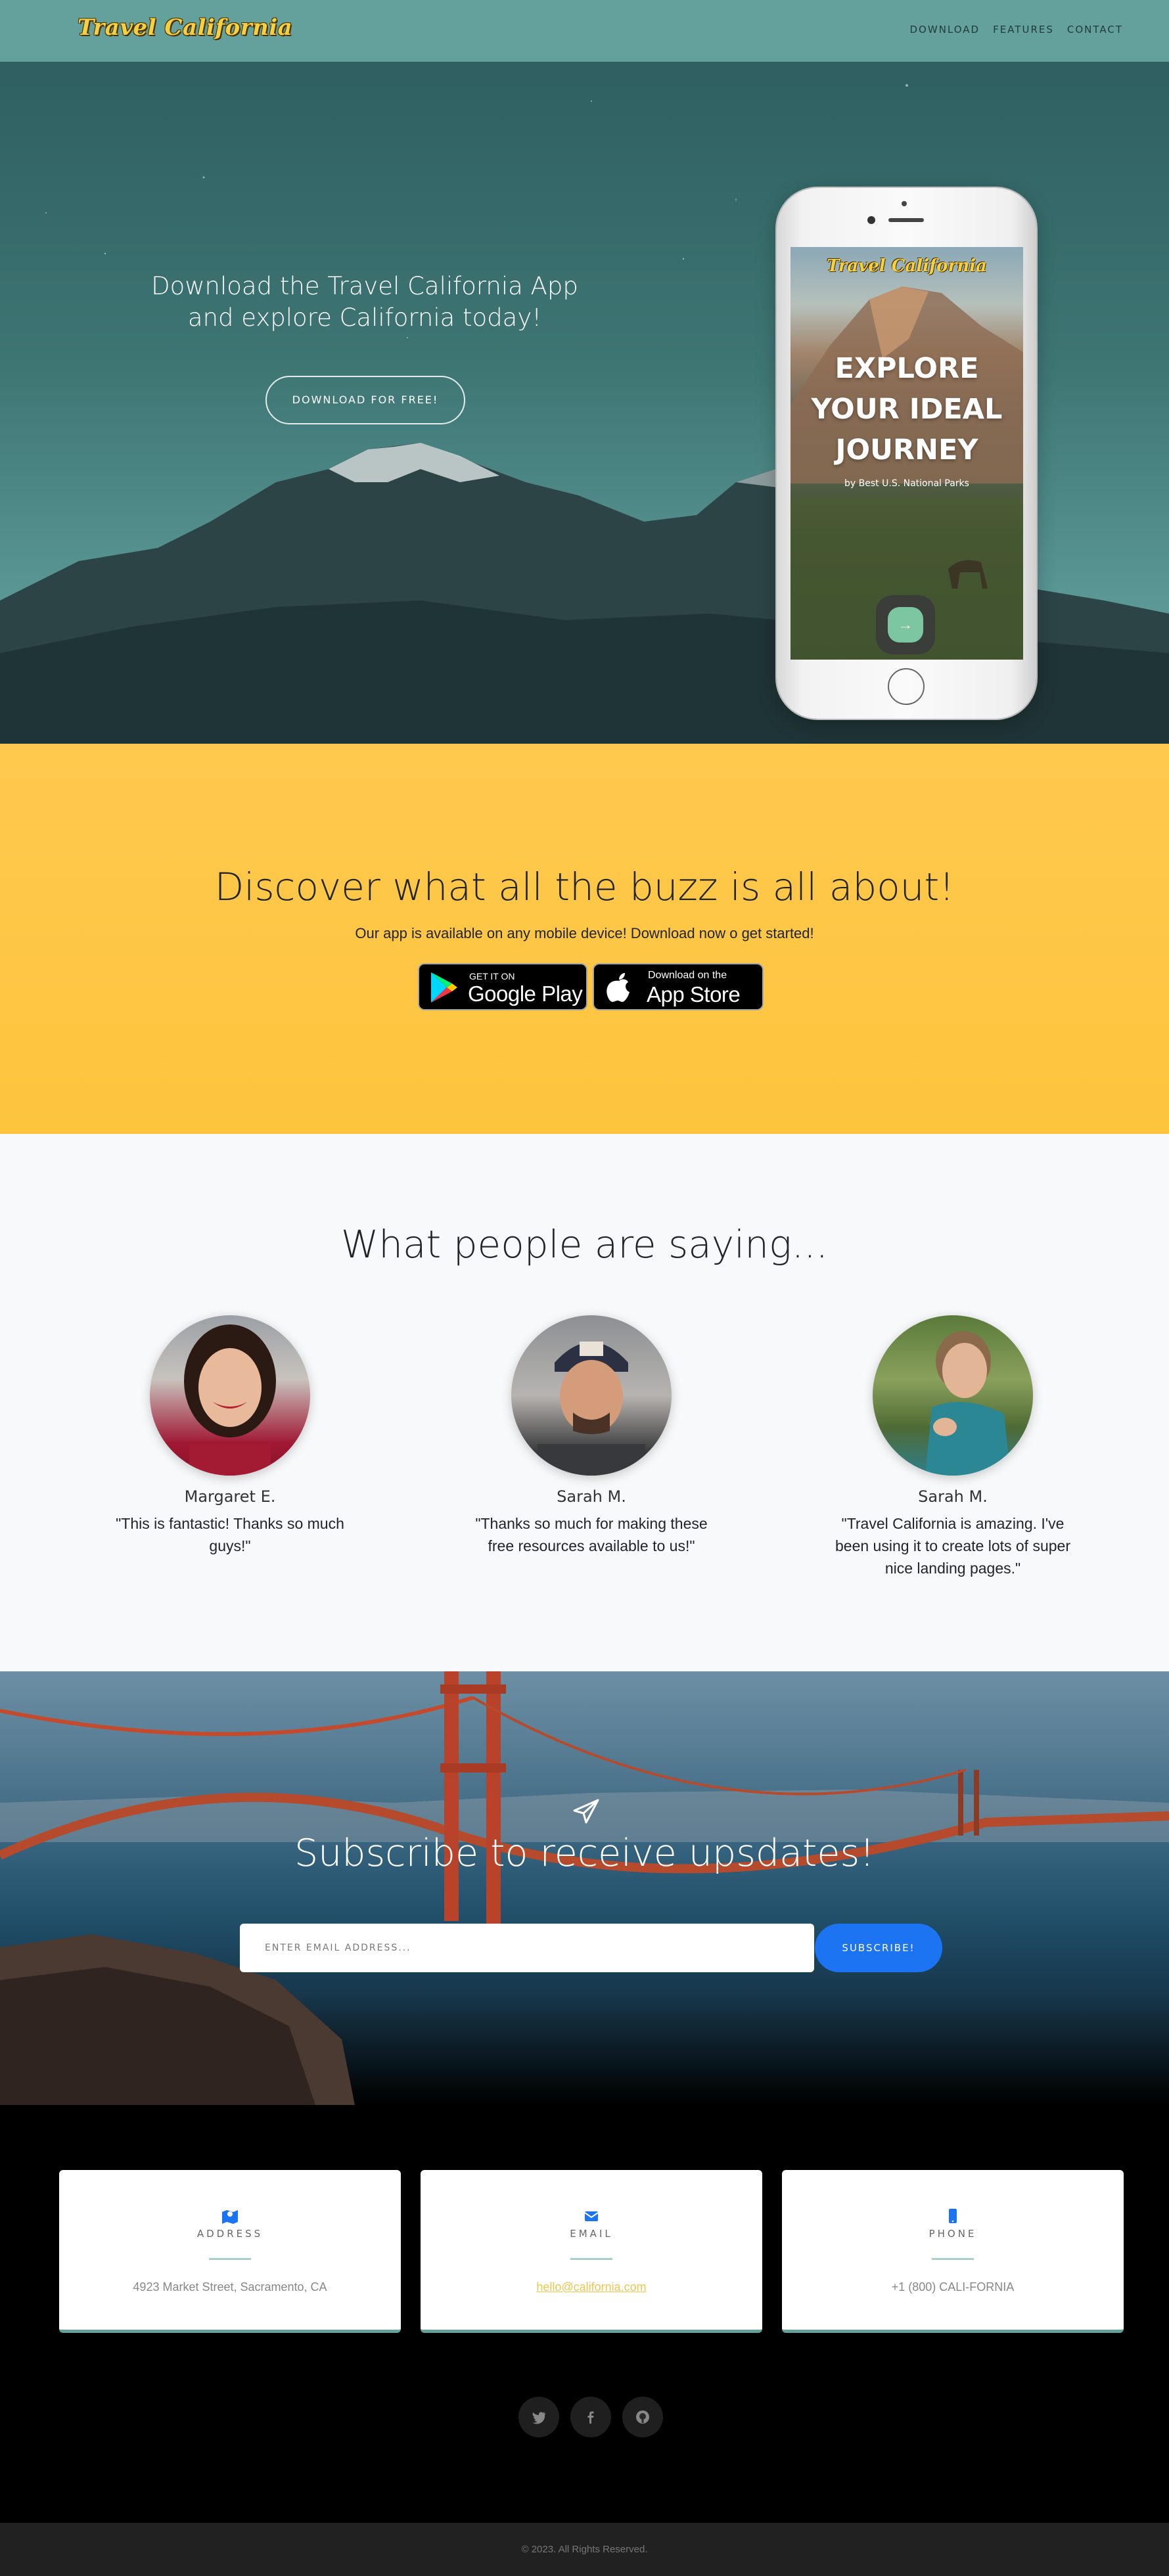 The image size is (1169, 2576). I want to click on download-heading: Discover what all the buzz is all about!, so click(584, 887).